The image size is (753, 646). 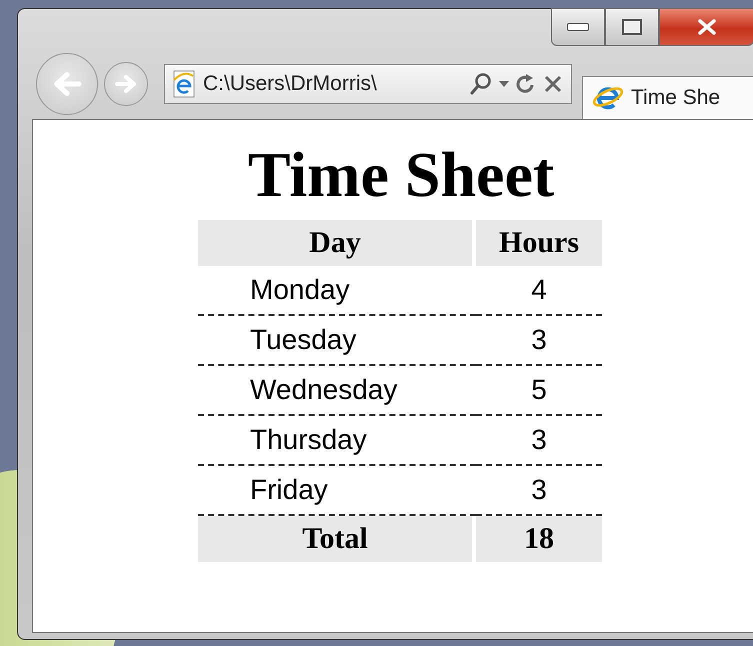 I want to click on address-bar: C:\Users\DrMorris\, so click(x=368, y=84).